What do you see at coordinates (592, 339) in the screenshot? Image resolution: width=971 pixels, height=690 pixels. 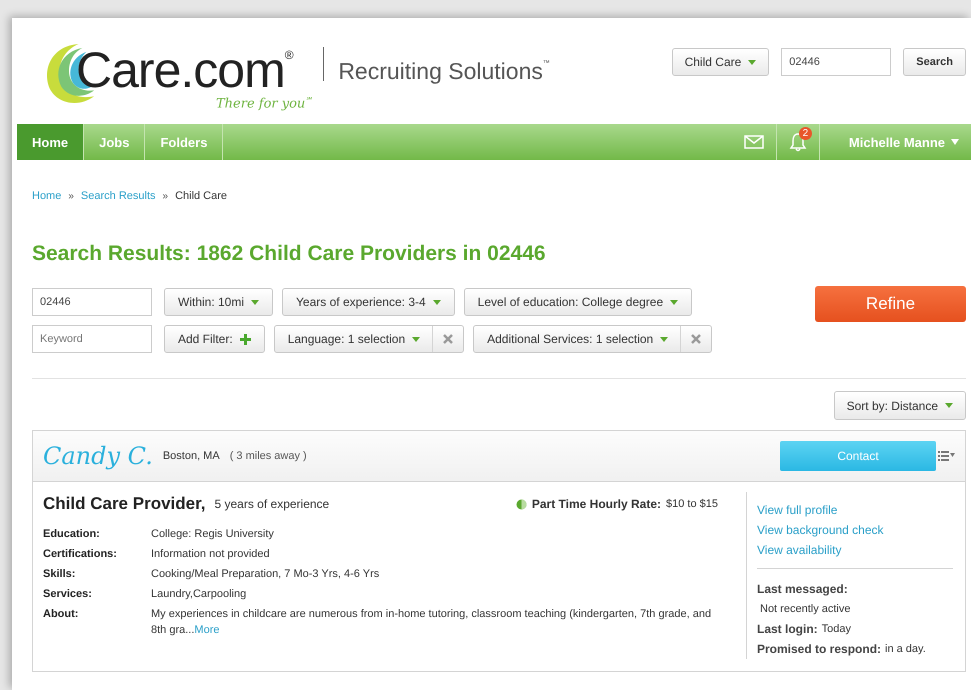 I see `filter-dropdown: Additional Services: 1 selection` at bounding box center [592, 339].